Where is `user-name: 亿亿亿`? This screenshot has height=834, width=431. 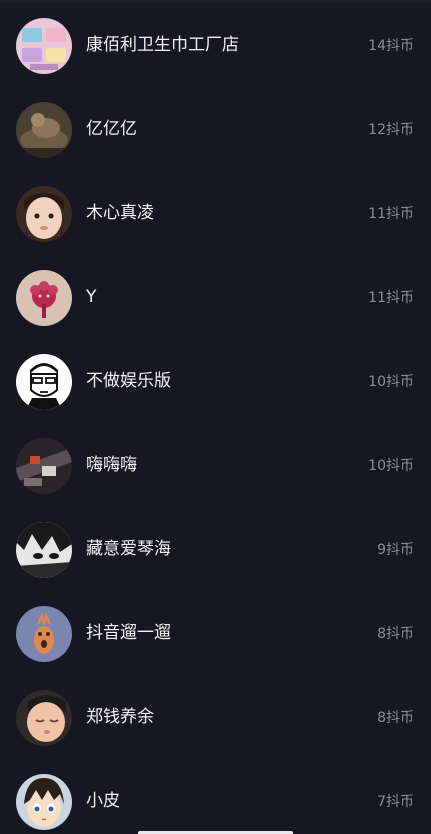 user-name: 亿亿亿 is located at coordinates (111, 129).